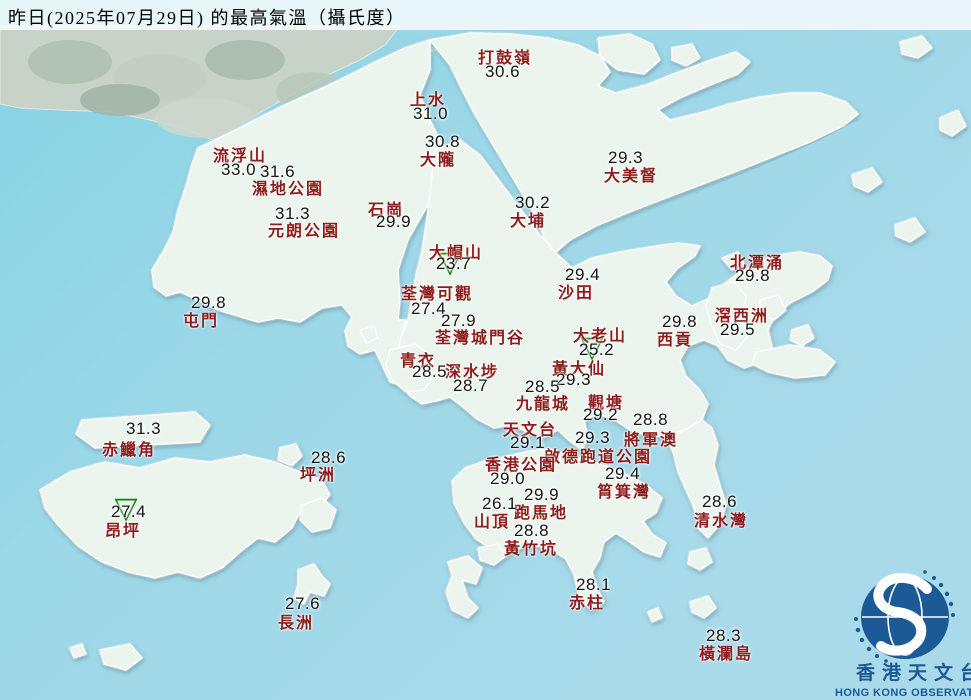  I want to click on station-temperature: 31.6, so click(278, 171).